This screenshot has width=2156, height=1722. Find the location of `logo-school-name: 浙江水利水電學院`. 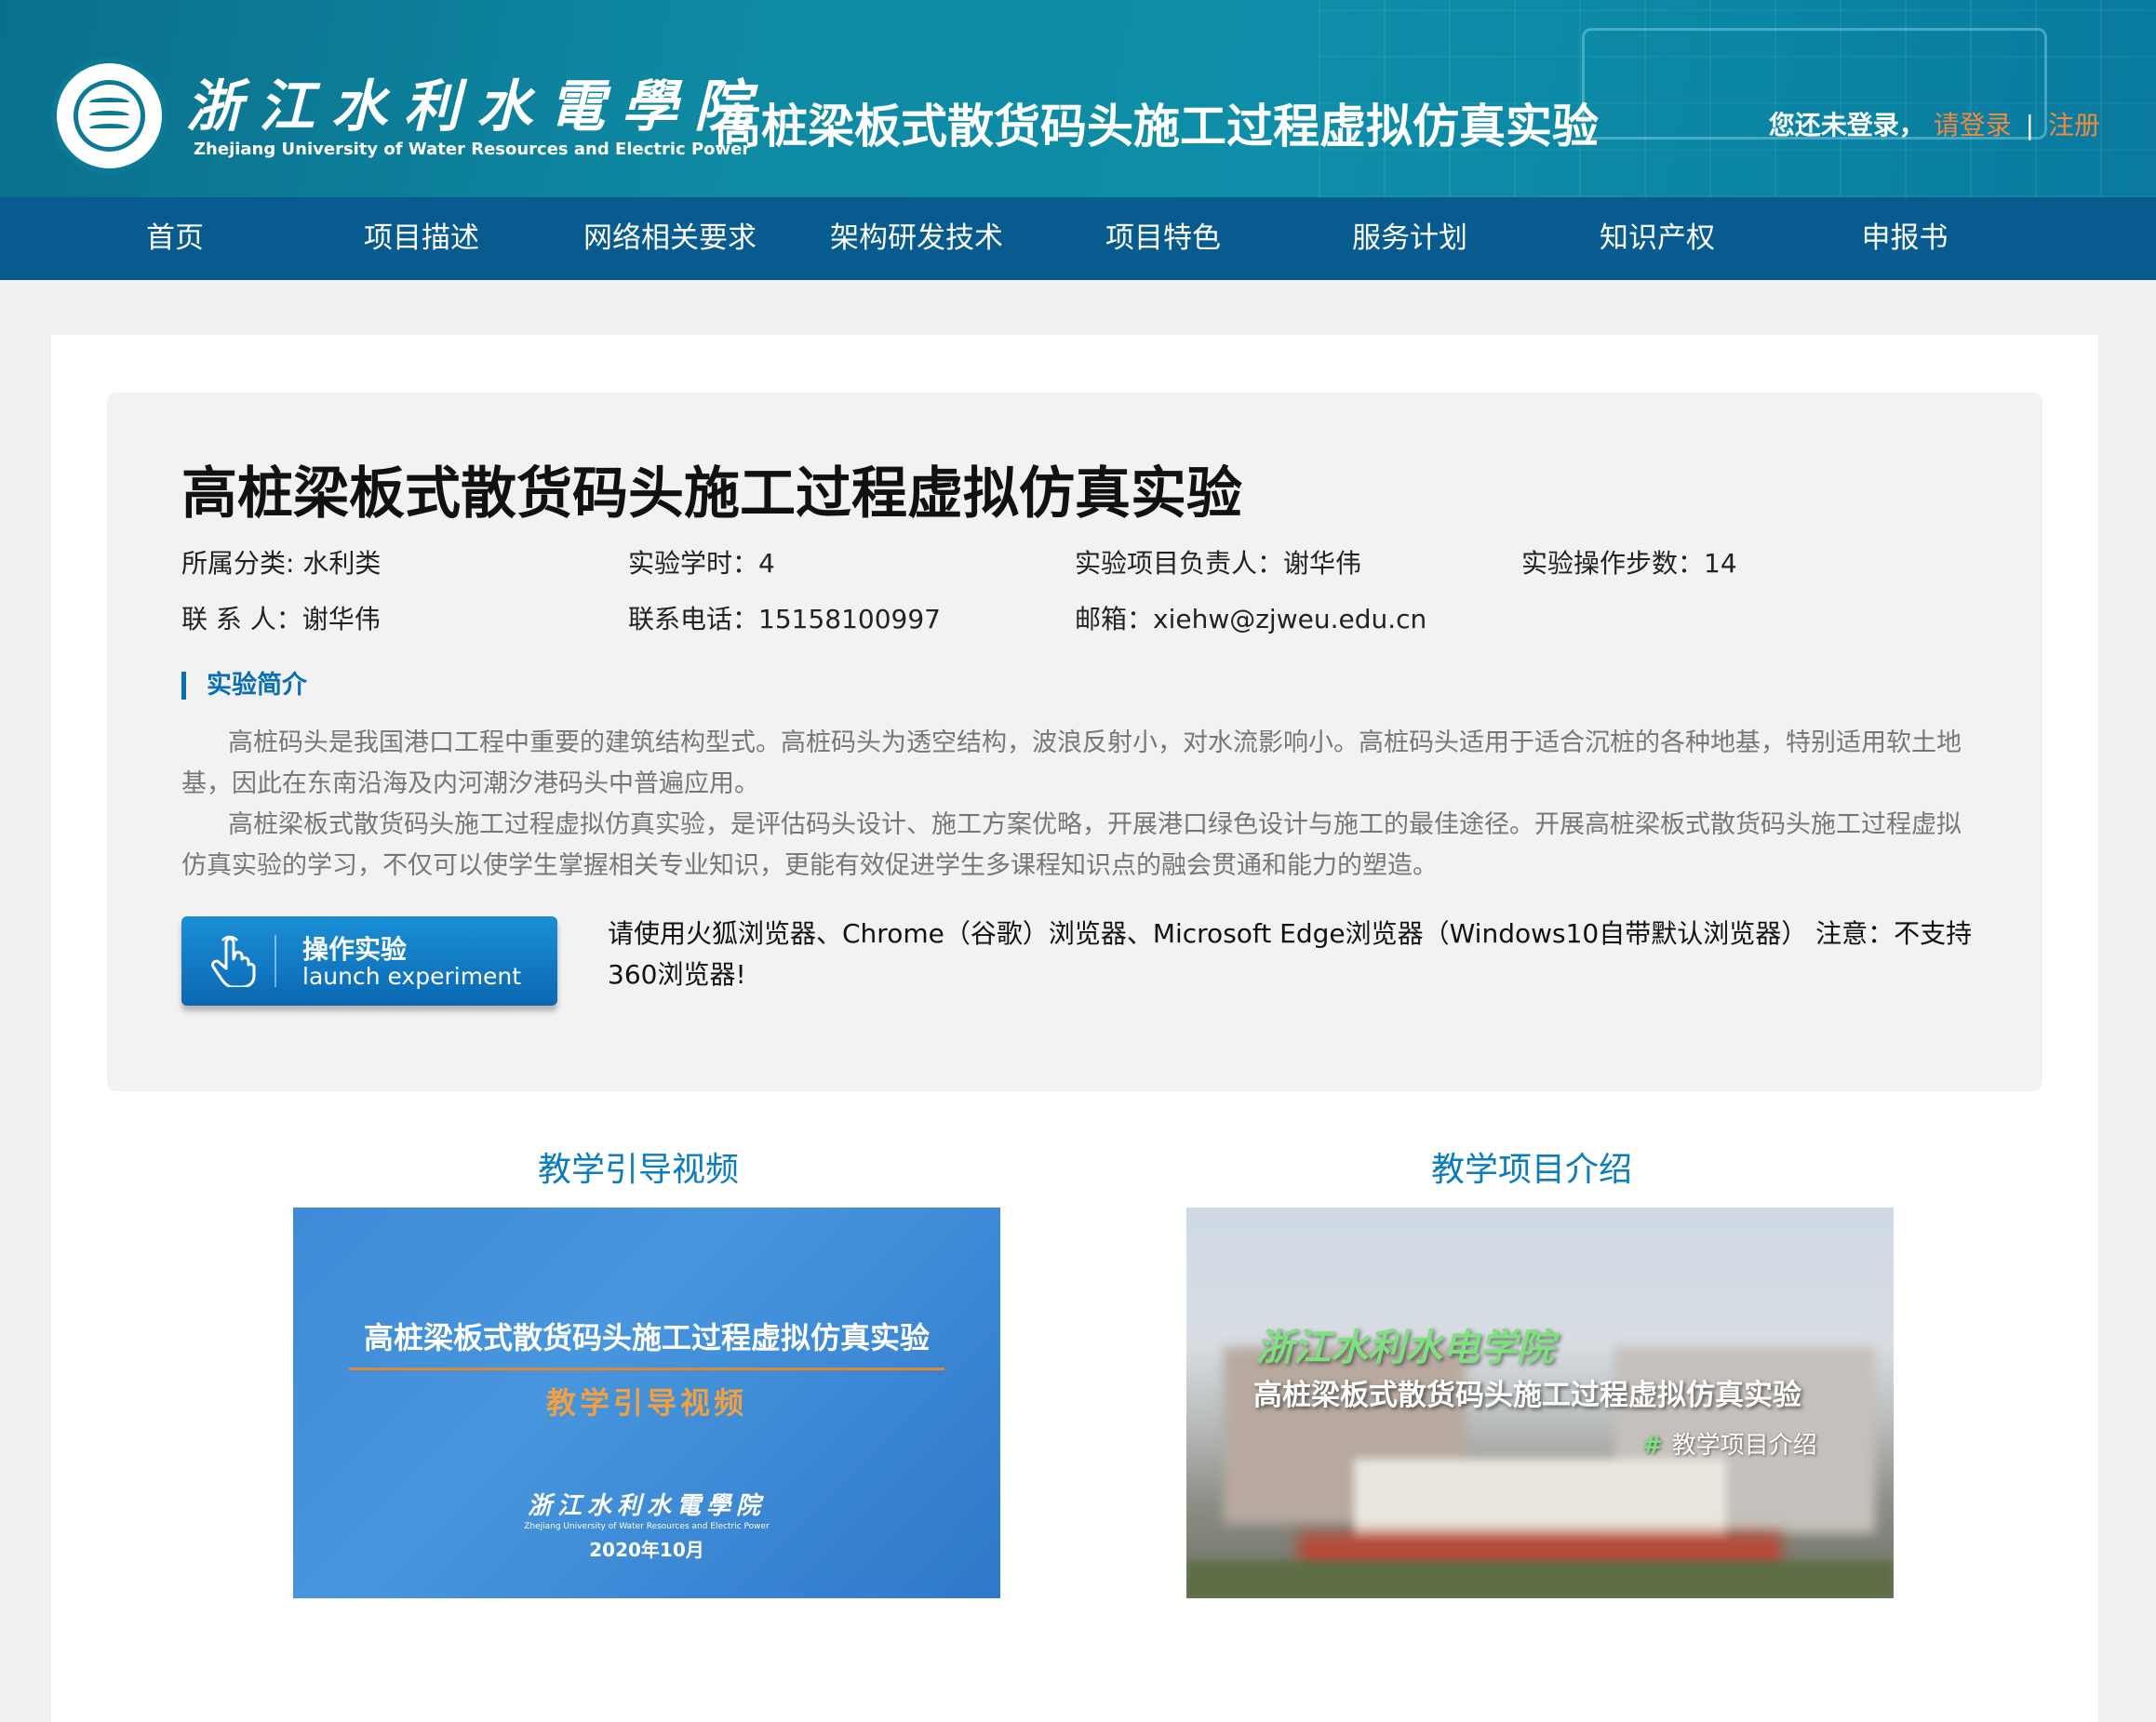

logo-school-name: 浙江水利水電學院 is located at coordinates (476, 107).